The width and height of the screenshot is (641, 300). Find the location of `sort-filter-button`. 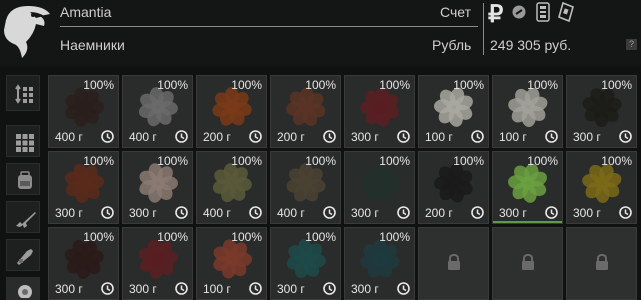

sort-filter-button is located at coordinates (23, 93).